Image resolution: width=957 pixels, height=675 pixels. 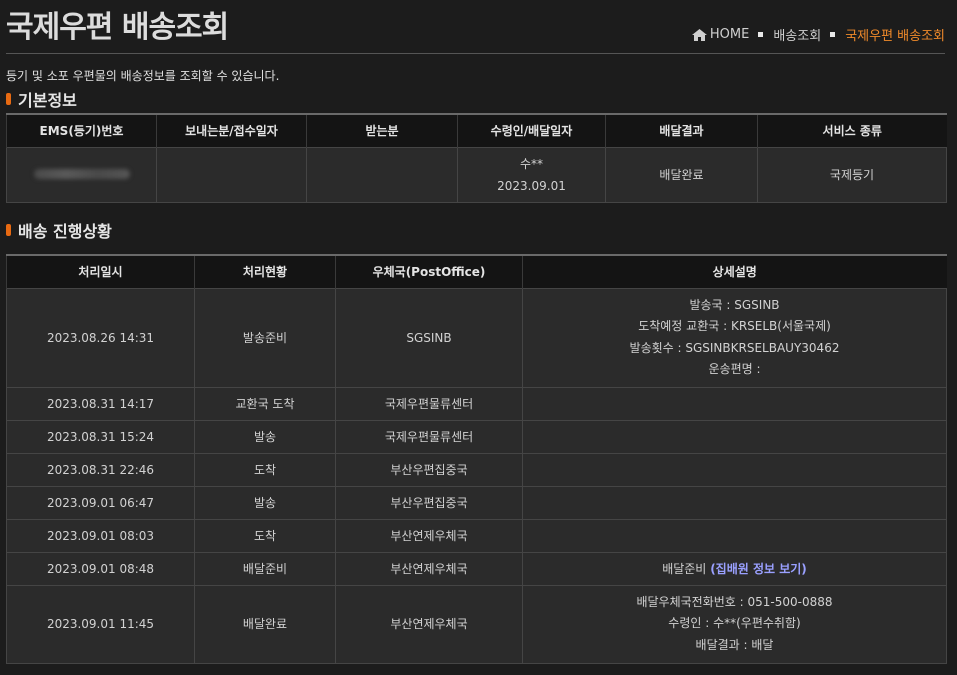 What do you see at coordinates (265, 403) in the screenshot?
I see `status-cell: 교환국 도착` at bounding box center [265, 403].